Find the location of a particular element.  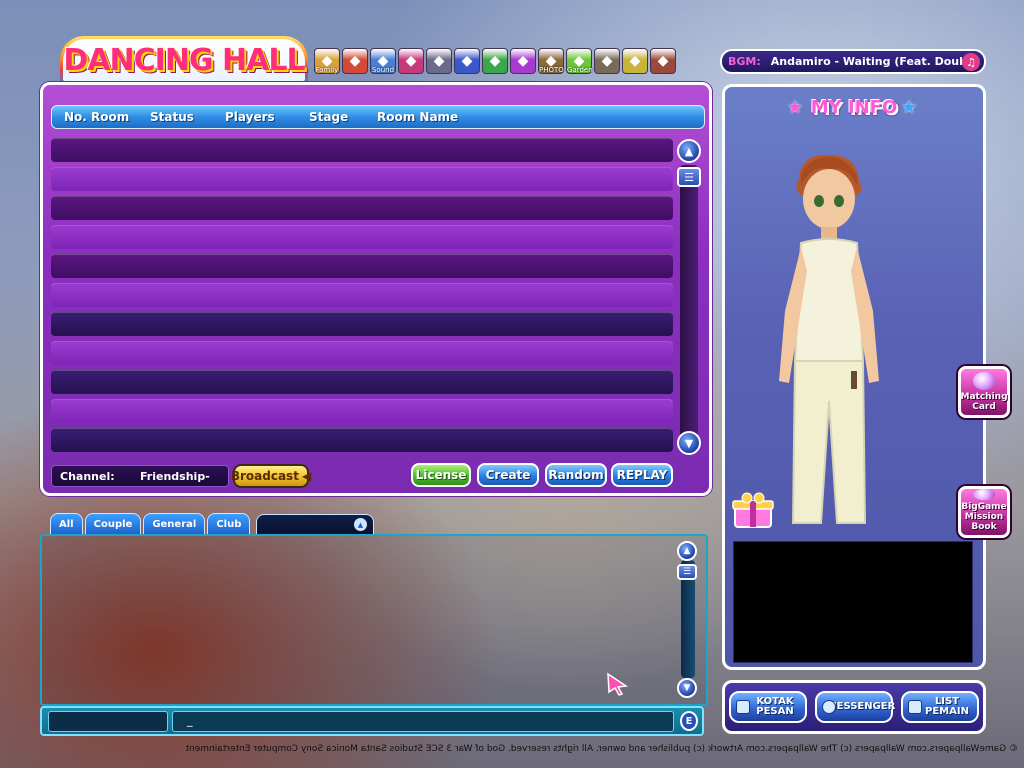

chat-send-button: E is located at coordinates (689, 721).